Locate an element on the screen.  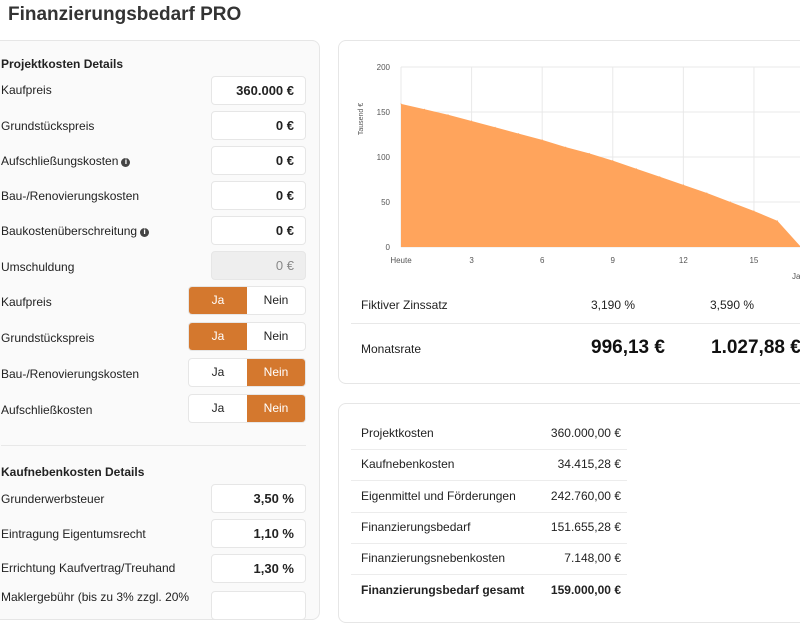
toggle-baukosten: Ja Nein is located at coordinates (247, 372).